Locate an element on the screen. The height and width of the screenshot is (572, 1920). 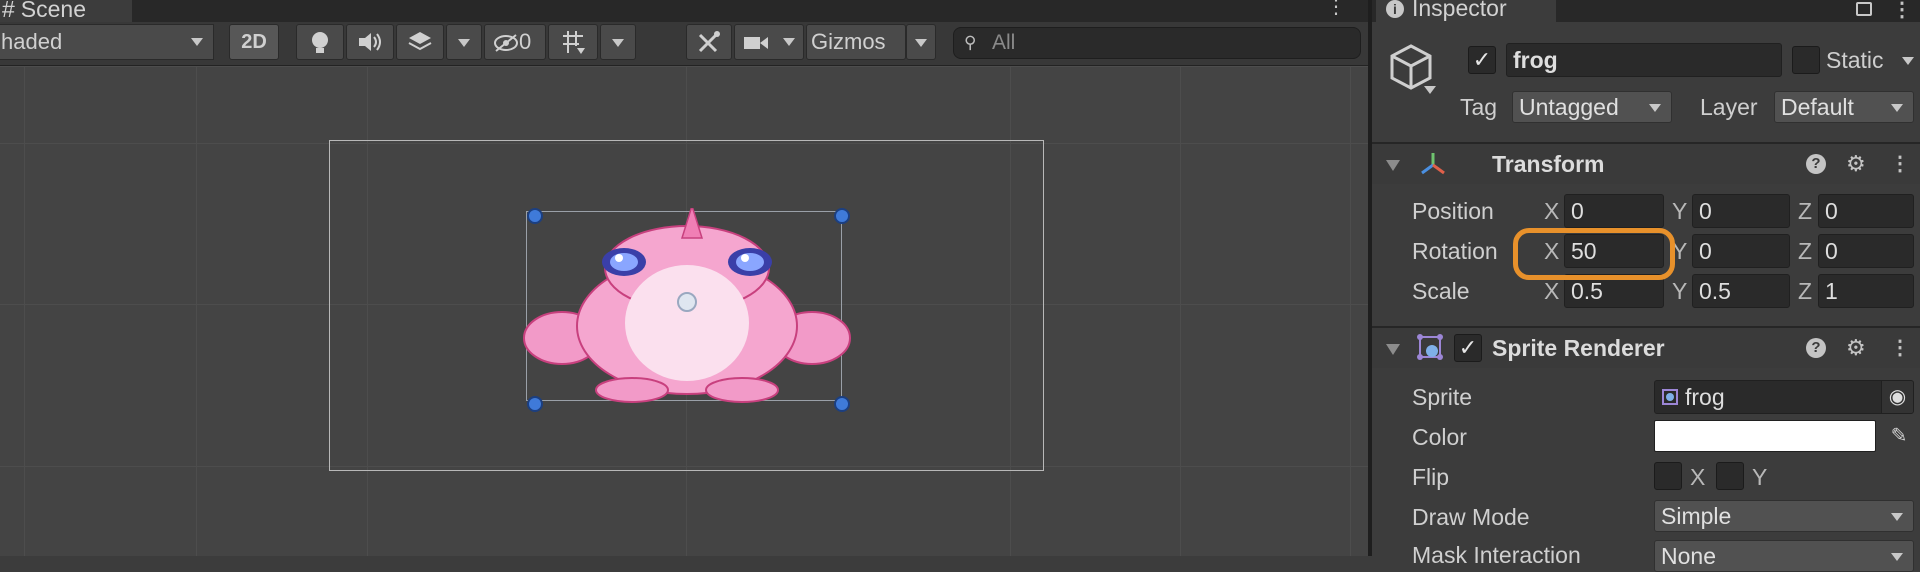
object-picker-icon: ◉ is located at coordinates (1897, 397).